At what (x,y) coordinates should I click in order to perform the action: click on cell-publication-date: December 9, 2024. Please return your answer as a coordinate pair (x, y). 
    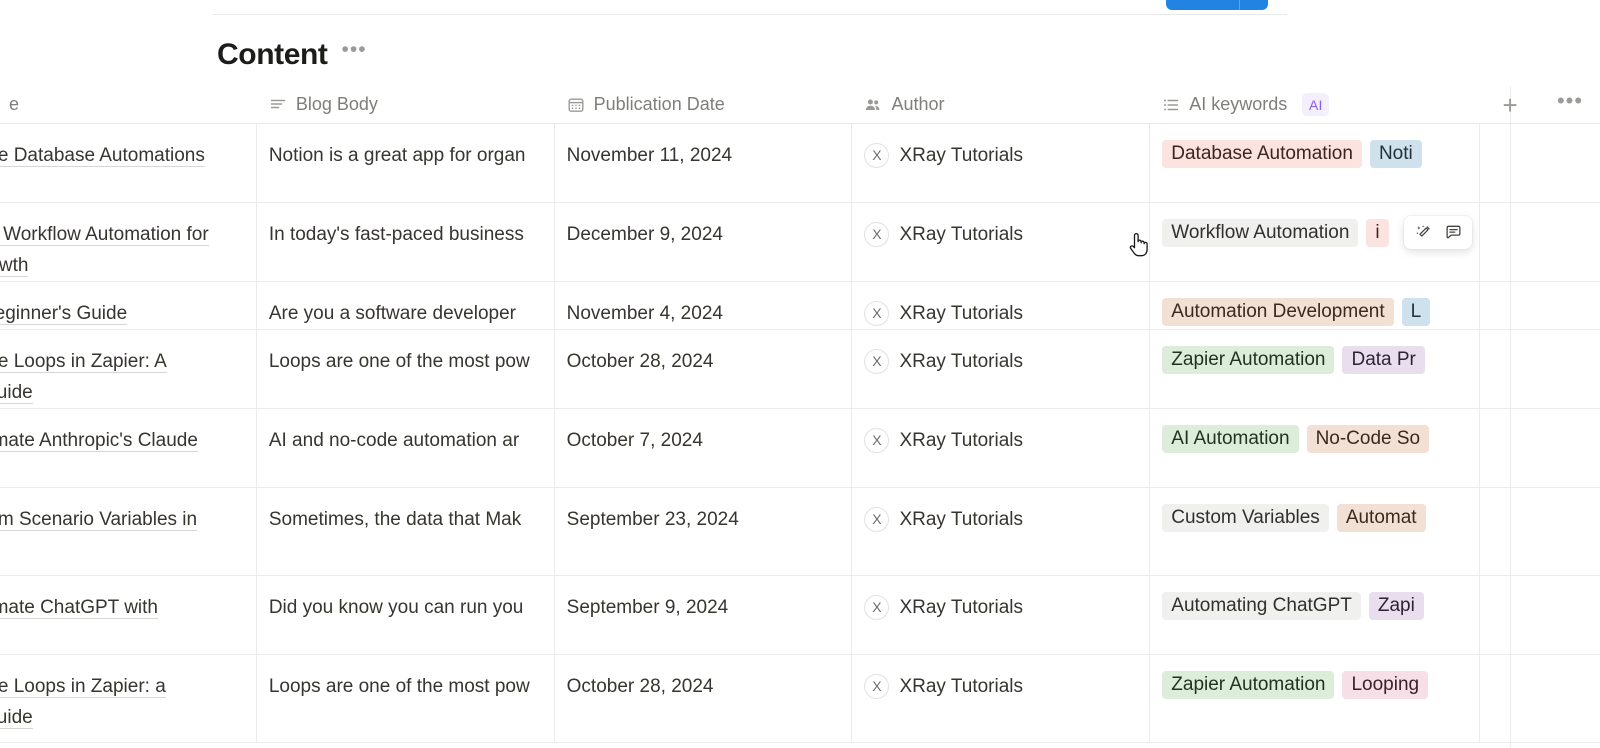
    Looking at the image, I should click on (704, 242).